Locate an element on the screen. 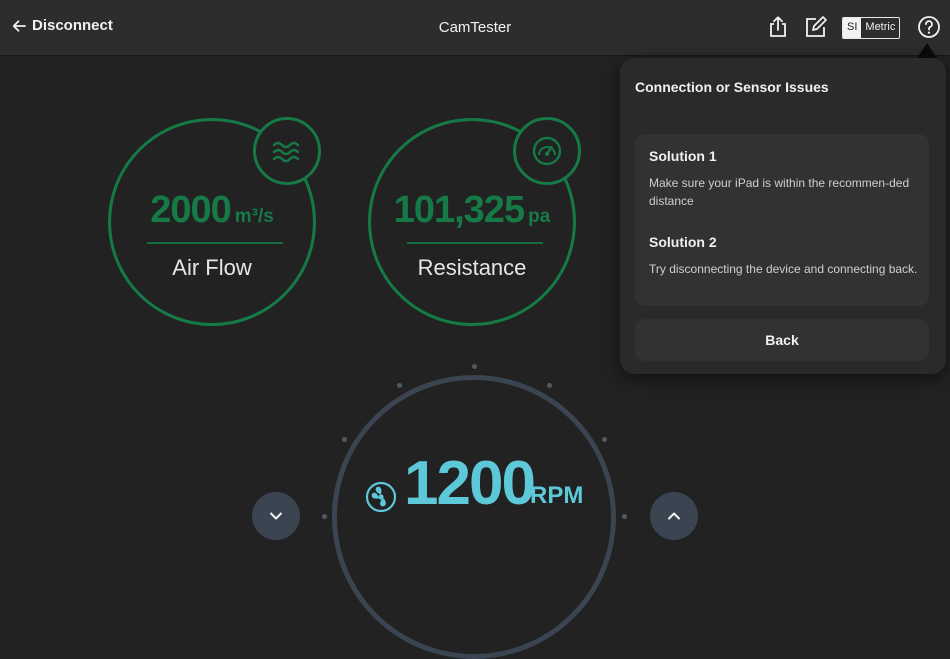  unit-toggle: SI Metric is located at coordinates (871, 28).